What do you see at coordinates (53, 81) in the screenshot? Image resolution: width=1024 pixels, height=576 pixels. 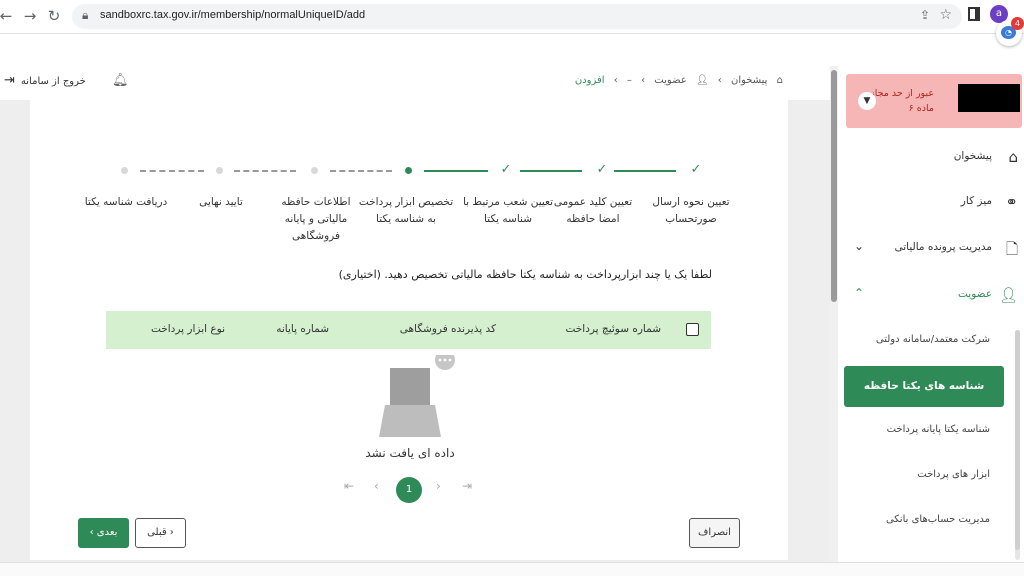 I see `logout-label: خروج از سامانه` at bounding box center [53, 81].